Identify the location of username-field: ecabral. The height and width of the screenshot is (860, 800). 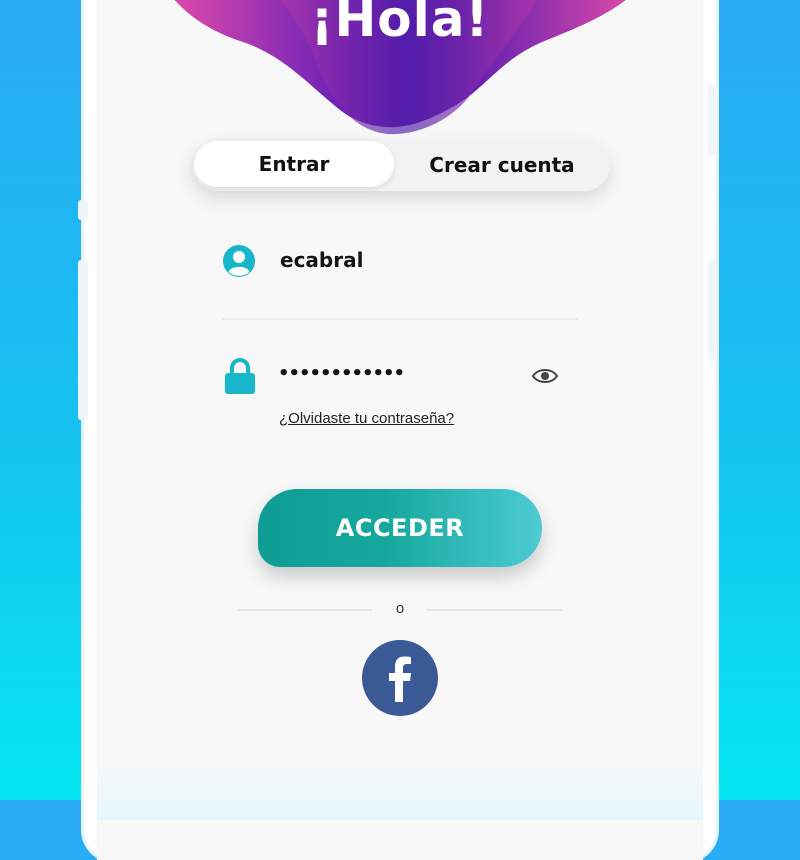
(400, 262).